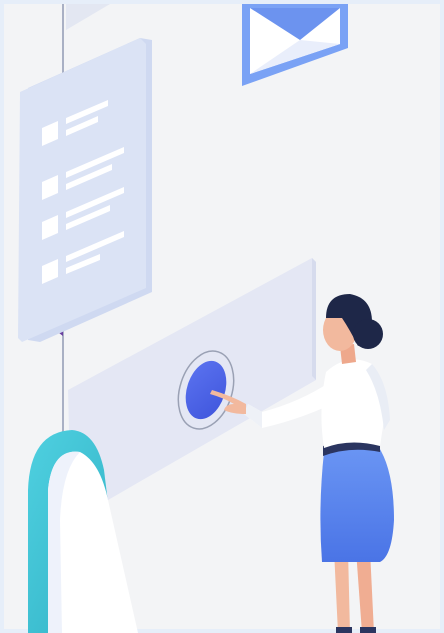 The height and width of the screenshot is (633, 444). I want to click on checklist-panel, so click(85, 190).